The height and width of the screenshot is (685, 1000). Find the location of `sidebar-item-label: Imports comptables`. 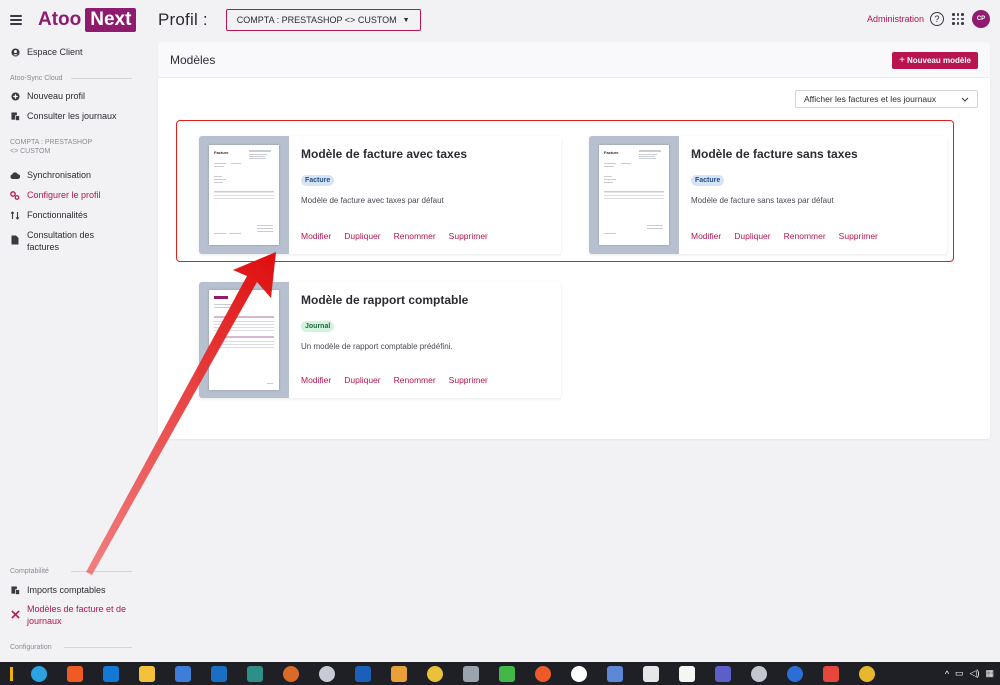

sidebar-item-label: Imports comptables is located at coordinates (66, 590).